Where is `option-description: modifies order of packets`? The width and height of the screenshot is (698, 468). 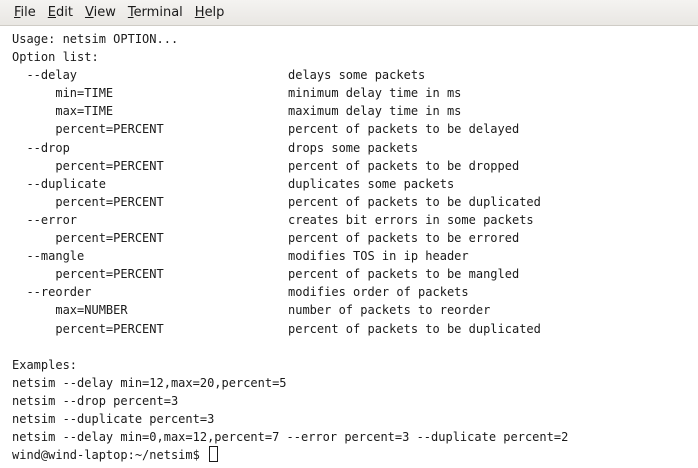 option-description: modifies order of packets is located at coordinates (378, 292).